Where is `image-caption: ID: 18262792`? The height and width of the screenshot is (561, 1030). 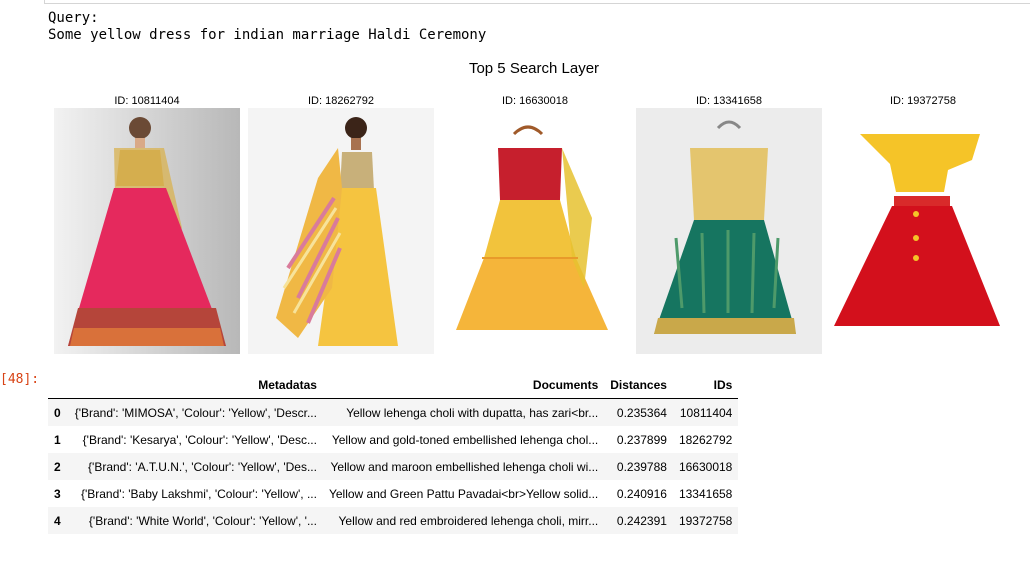
image-caption: ID: 18262792 is located at coordinates (341, 101).